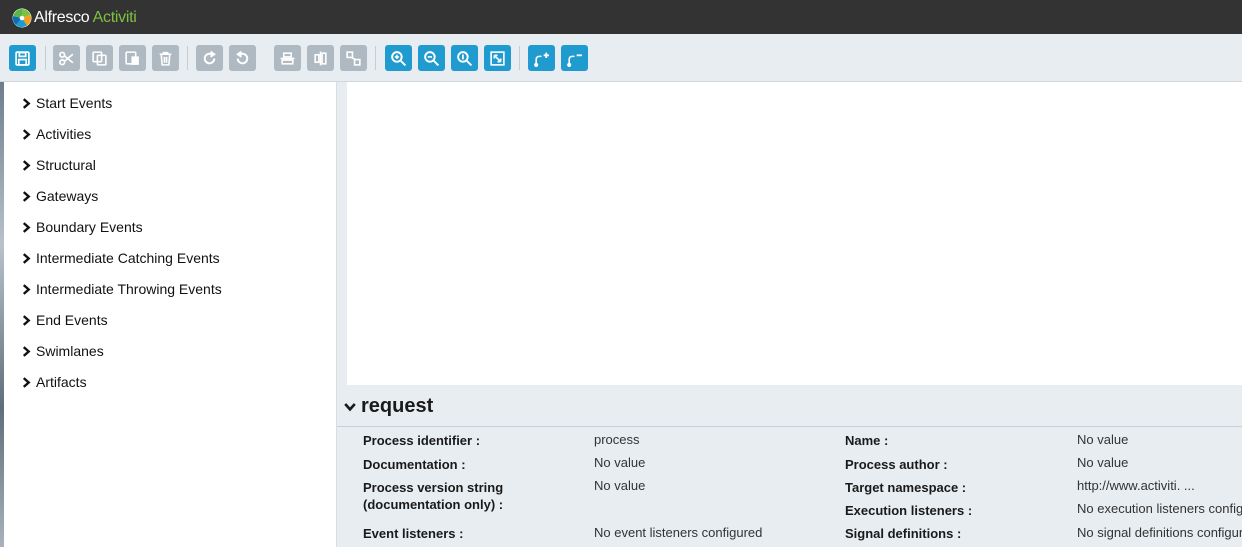 This screenshot has width=1242, height=547. I want to click on process-version-value: No value, so click(619, 485).